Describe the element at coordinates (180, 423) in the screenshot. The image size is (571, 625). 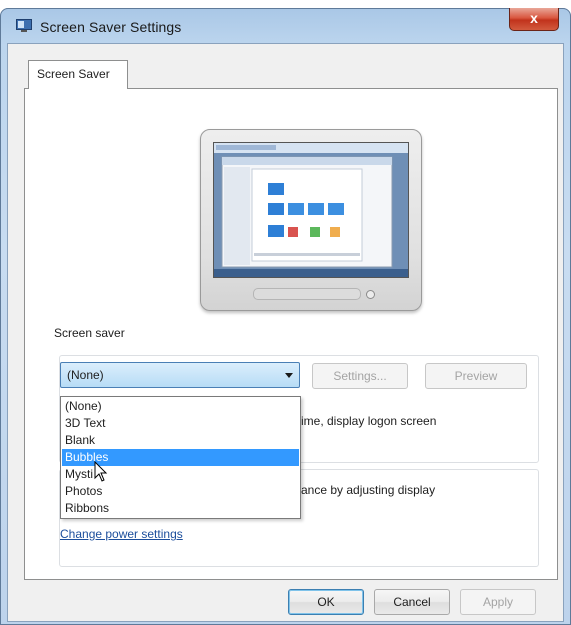
I see `option-3d-text: 3D Text` at that location.